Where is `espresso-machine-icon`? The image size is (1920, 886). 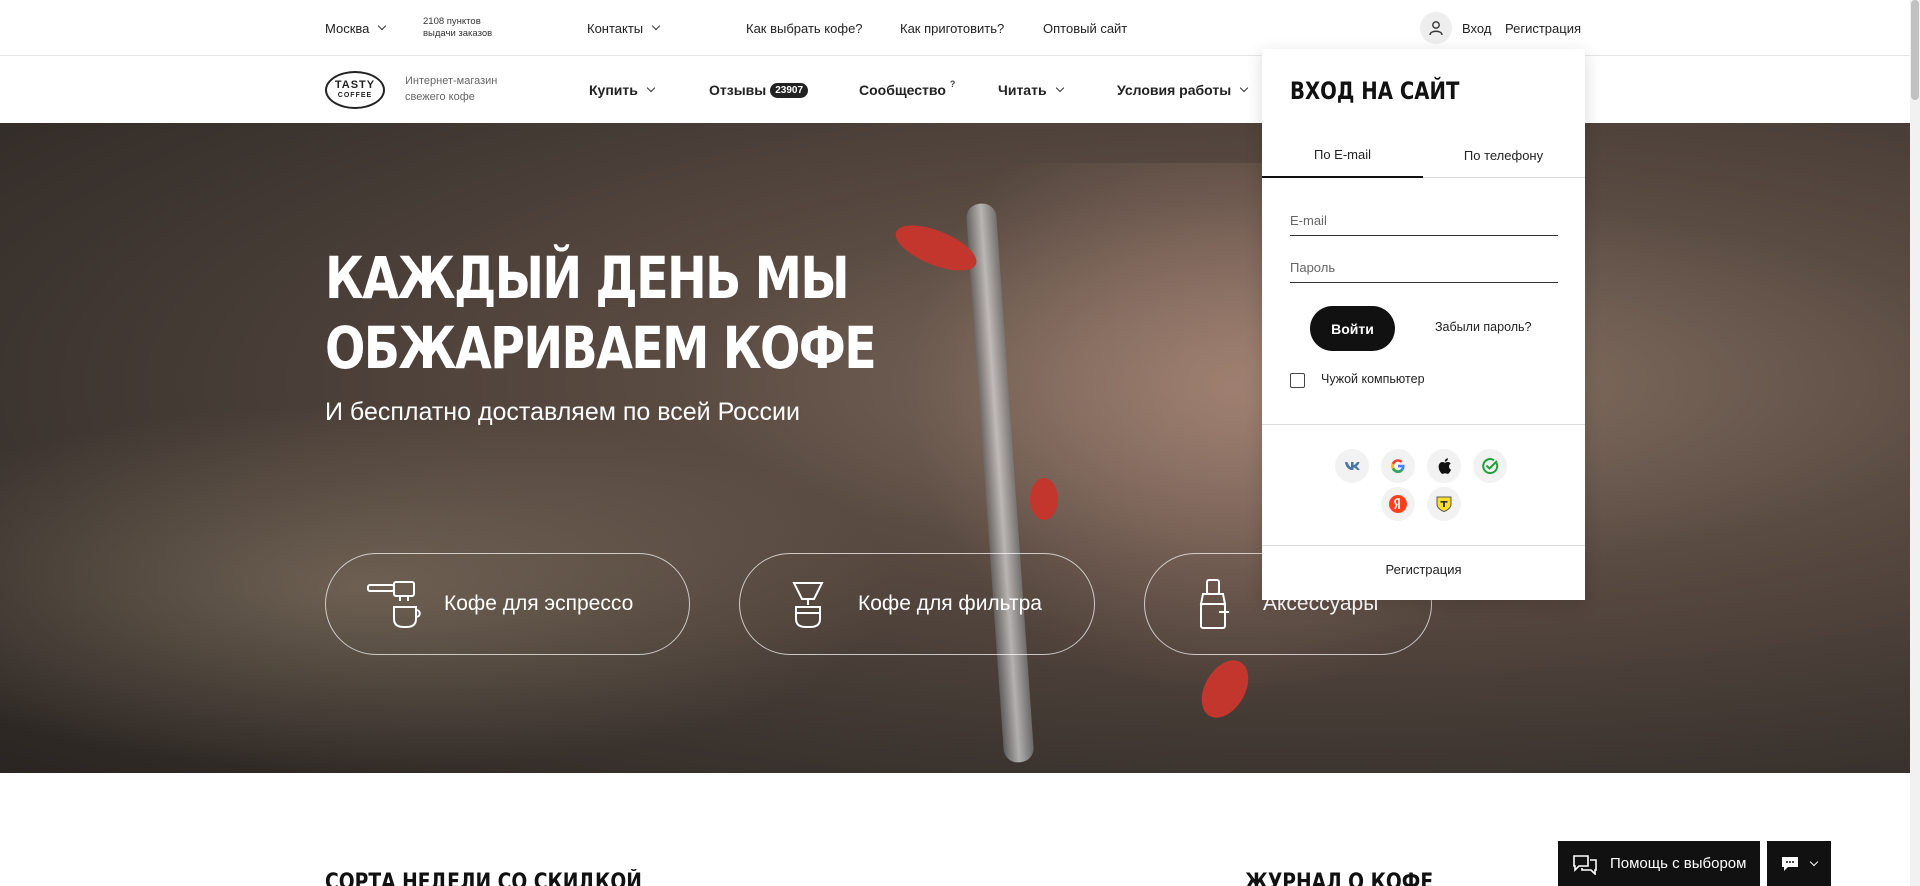 espresso-machine-icon is located at coordinates (394, 604).